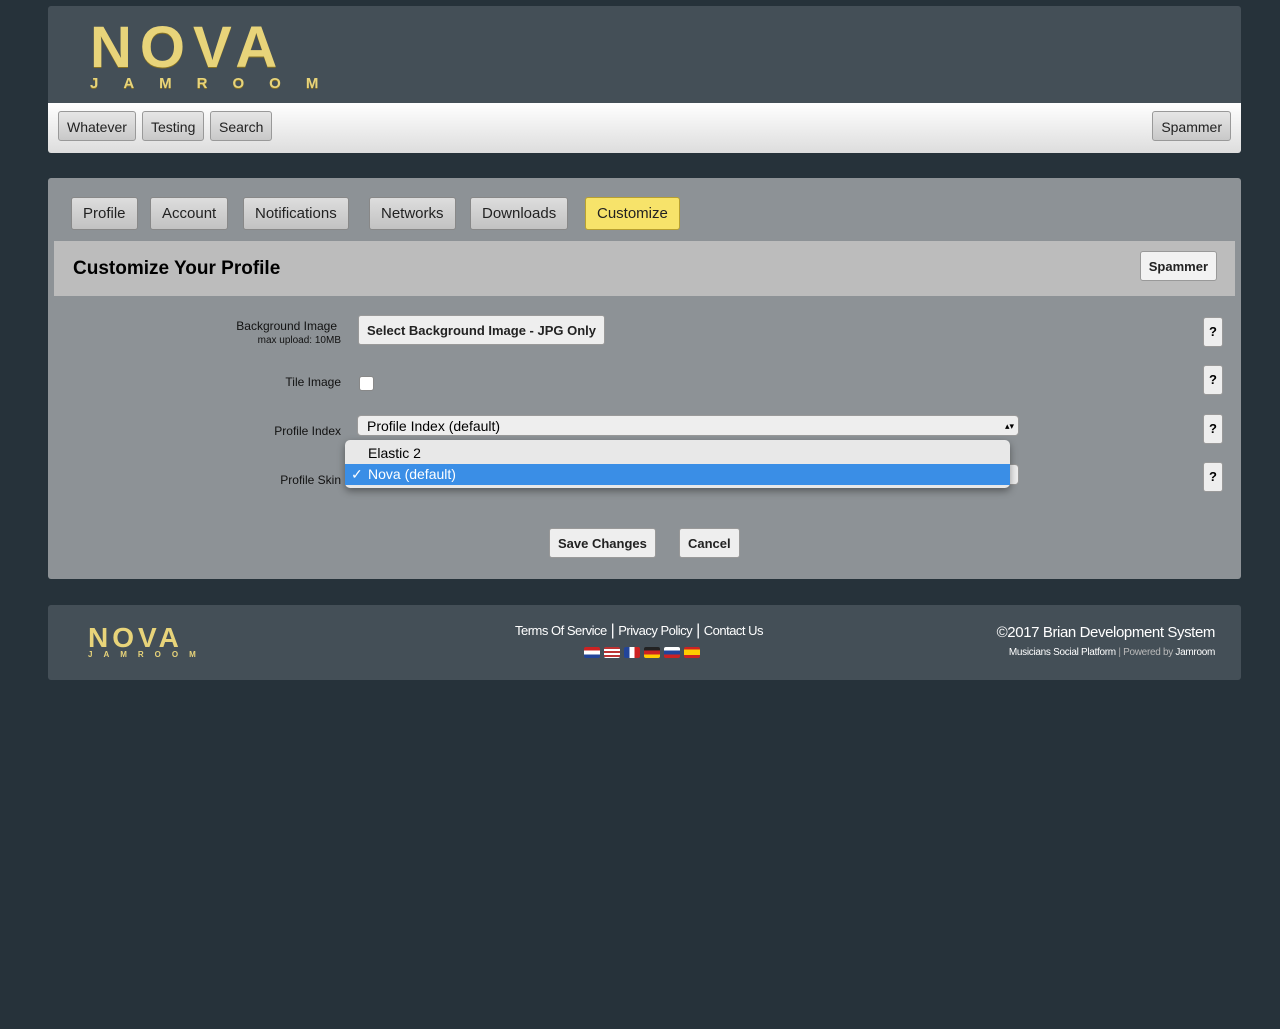 This screenshot has width=1280, height=1029. I want to click on copyright: ©2017 Brian Development System, so click(1106, 632).